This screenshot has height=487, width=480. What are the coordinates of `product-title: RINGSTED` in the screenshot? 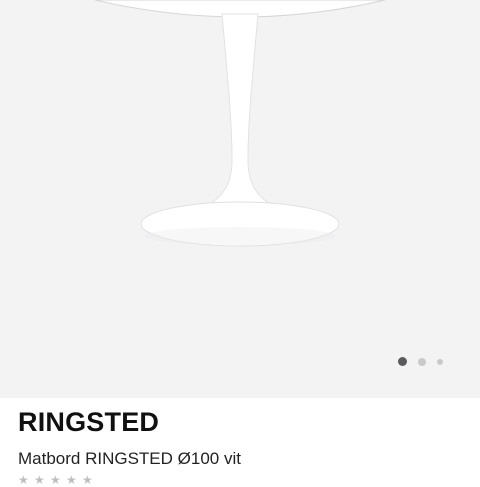 It's located at (89, 422).